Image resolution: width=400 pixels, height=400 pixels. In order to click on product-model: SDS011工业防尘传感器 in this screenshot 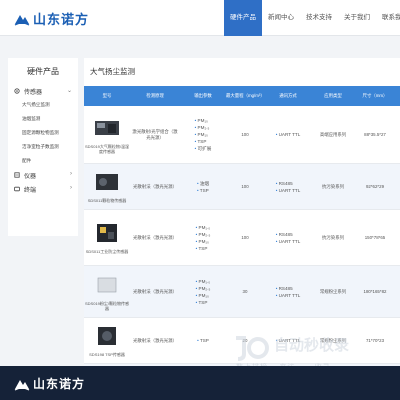, I will do `click(107, 251)`.